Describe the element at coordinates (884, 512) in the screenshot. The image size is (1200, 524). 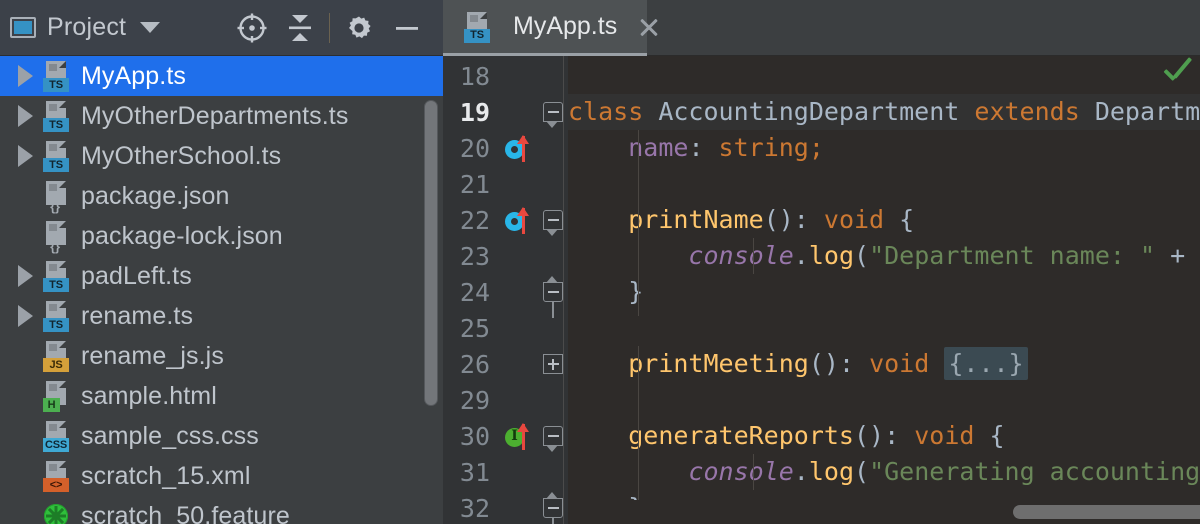
I see `editor-horizontal-scrollbar` at that location.